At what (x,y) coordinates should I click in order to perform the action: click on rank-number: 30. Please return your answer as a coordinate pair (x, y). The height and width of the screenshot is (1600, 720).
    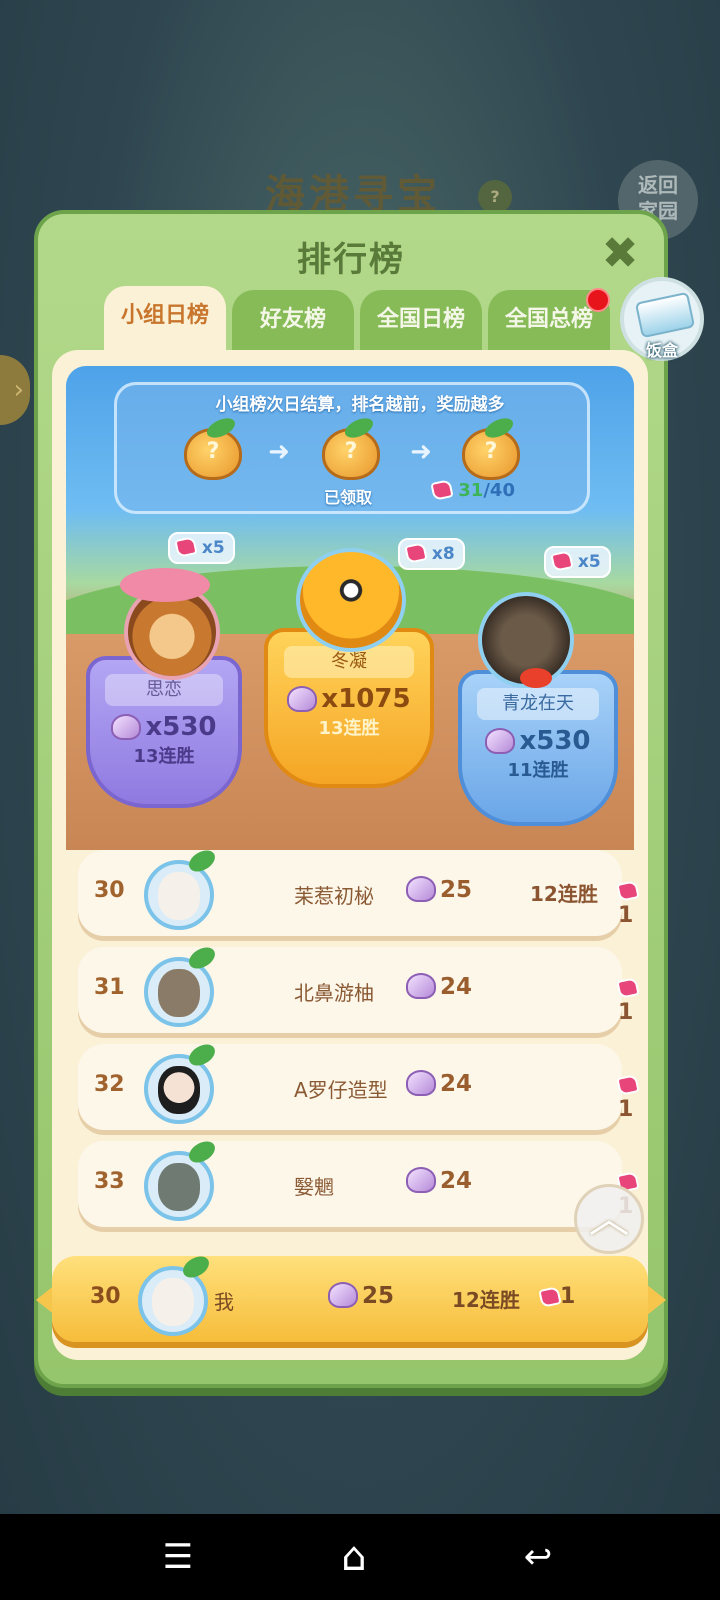
    Looking at the image, I should click on (109, 890).